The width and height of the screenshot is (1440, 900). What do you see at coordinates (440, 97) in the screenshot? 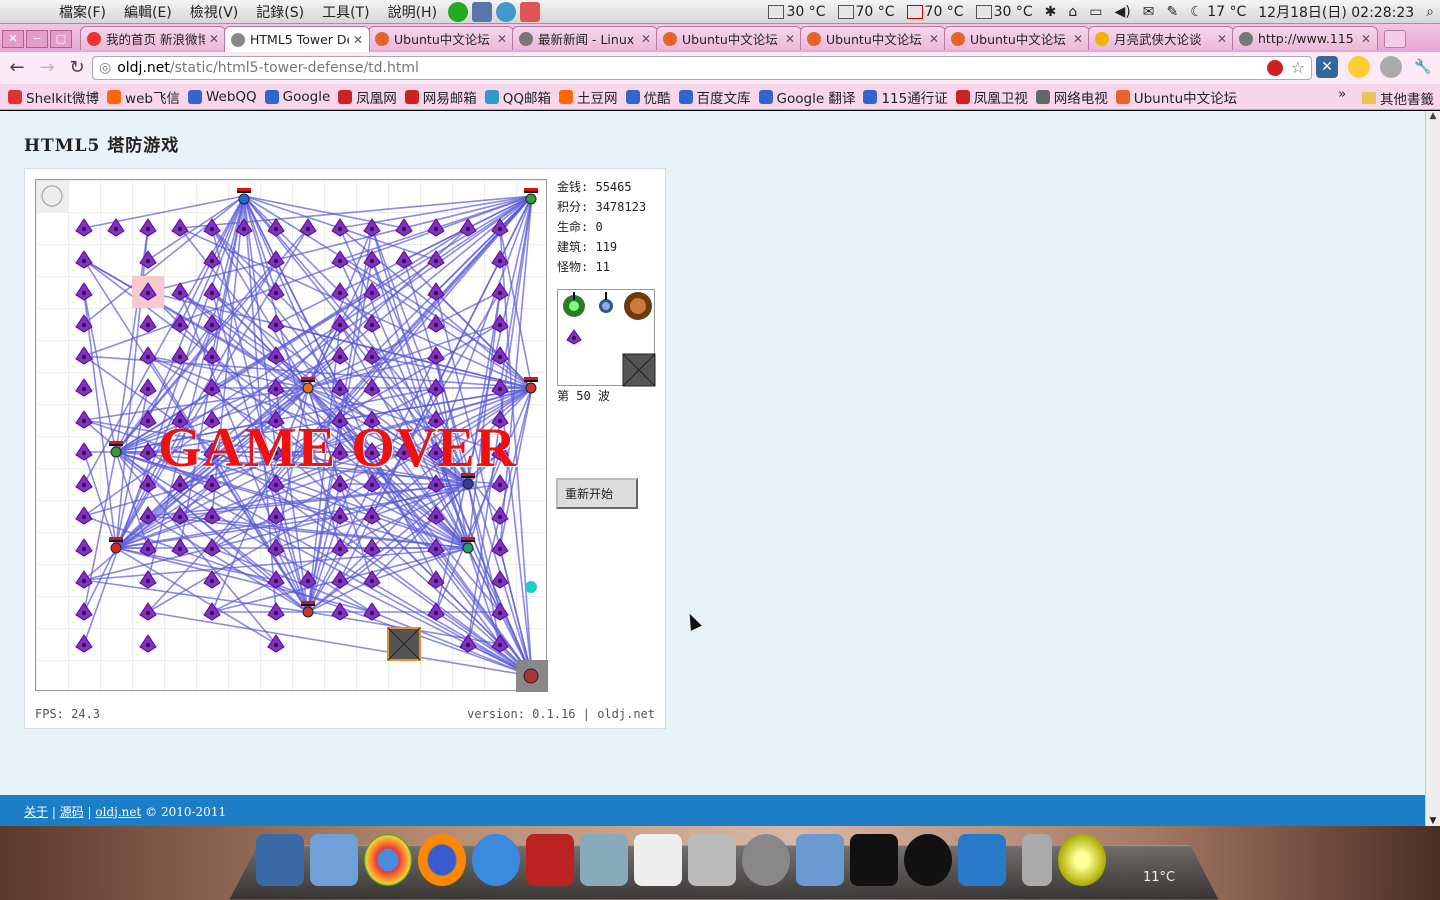
I see `bookmark-5: 网易邮箱` at bounding box center [440, 97].